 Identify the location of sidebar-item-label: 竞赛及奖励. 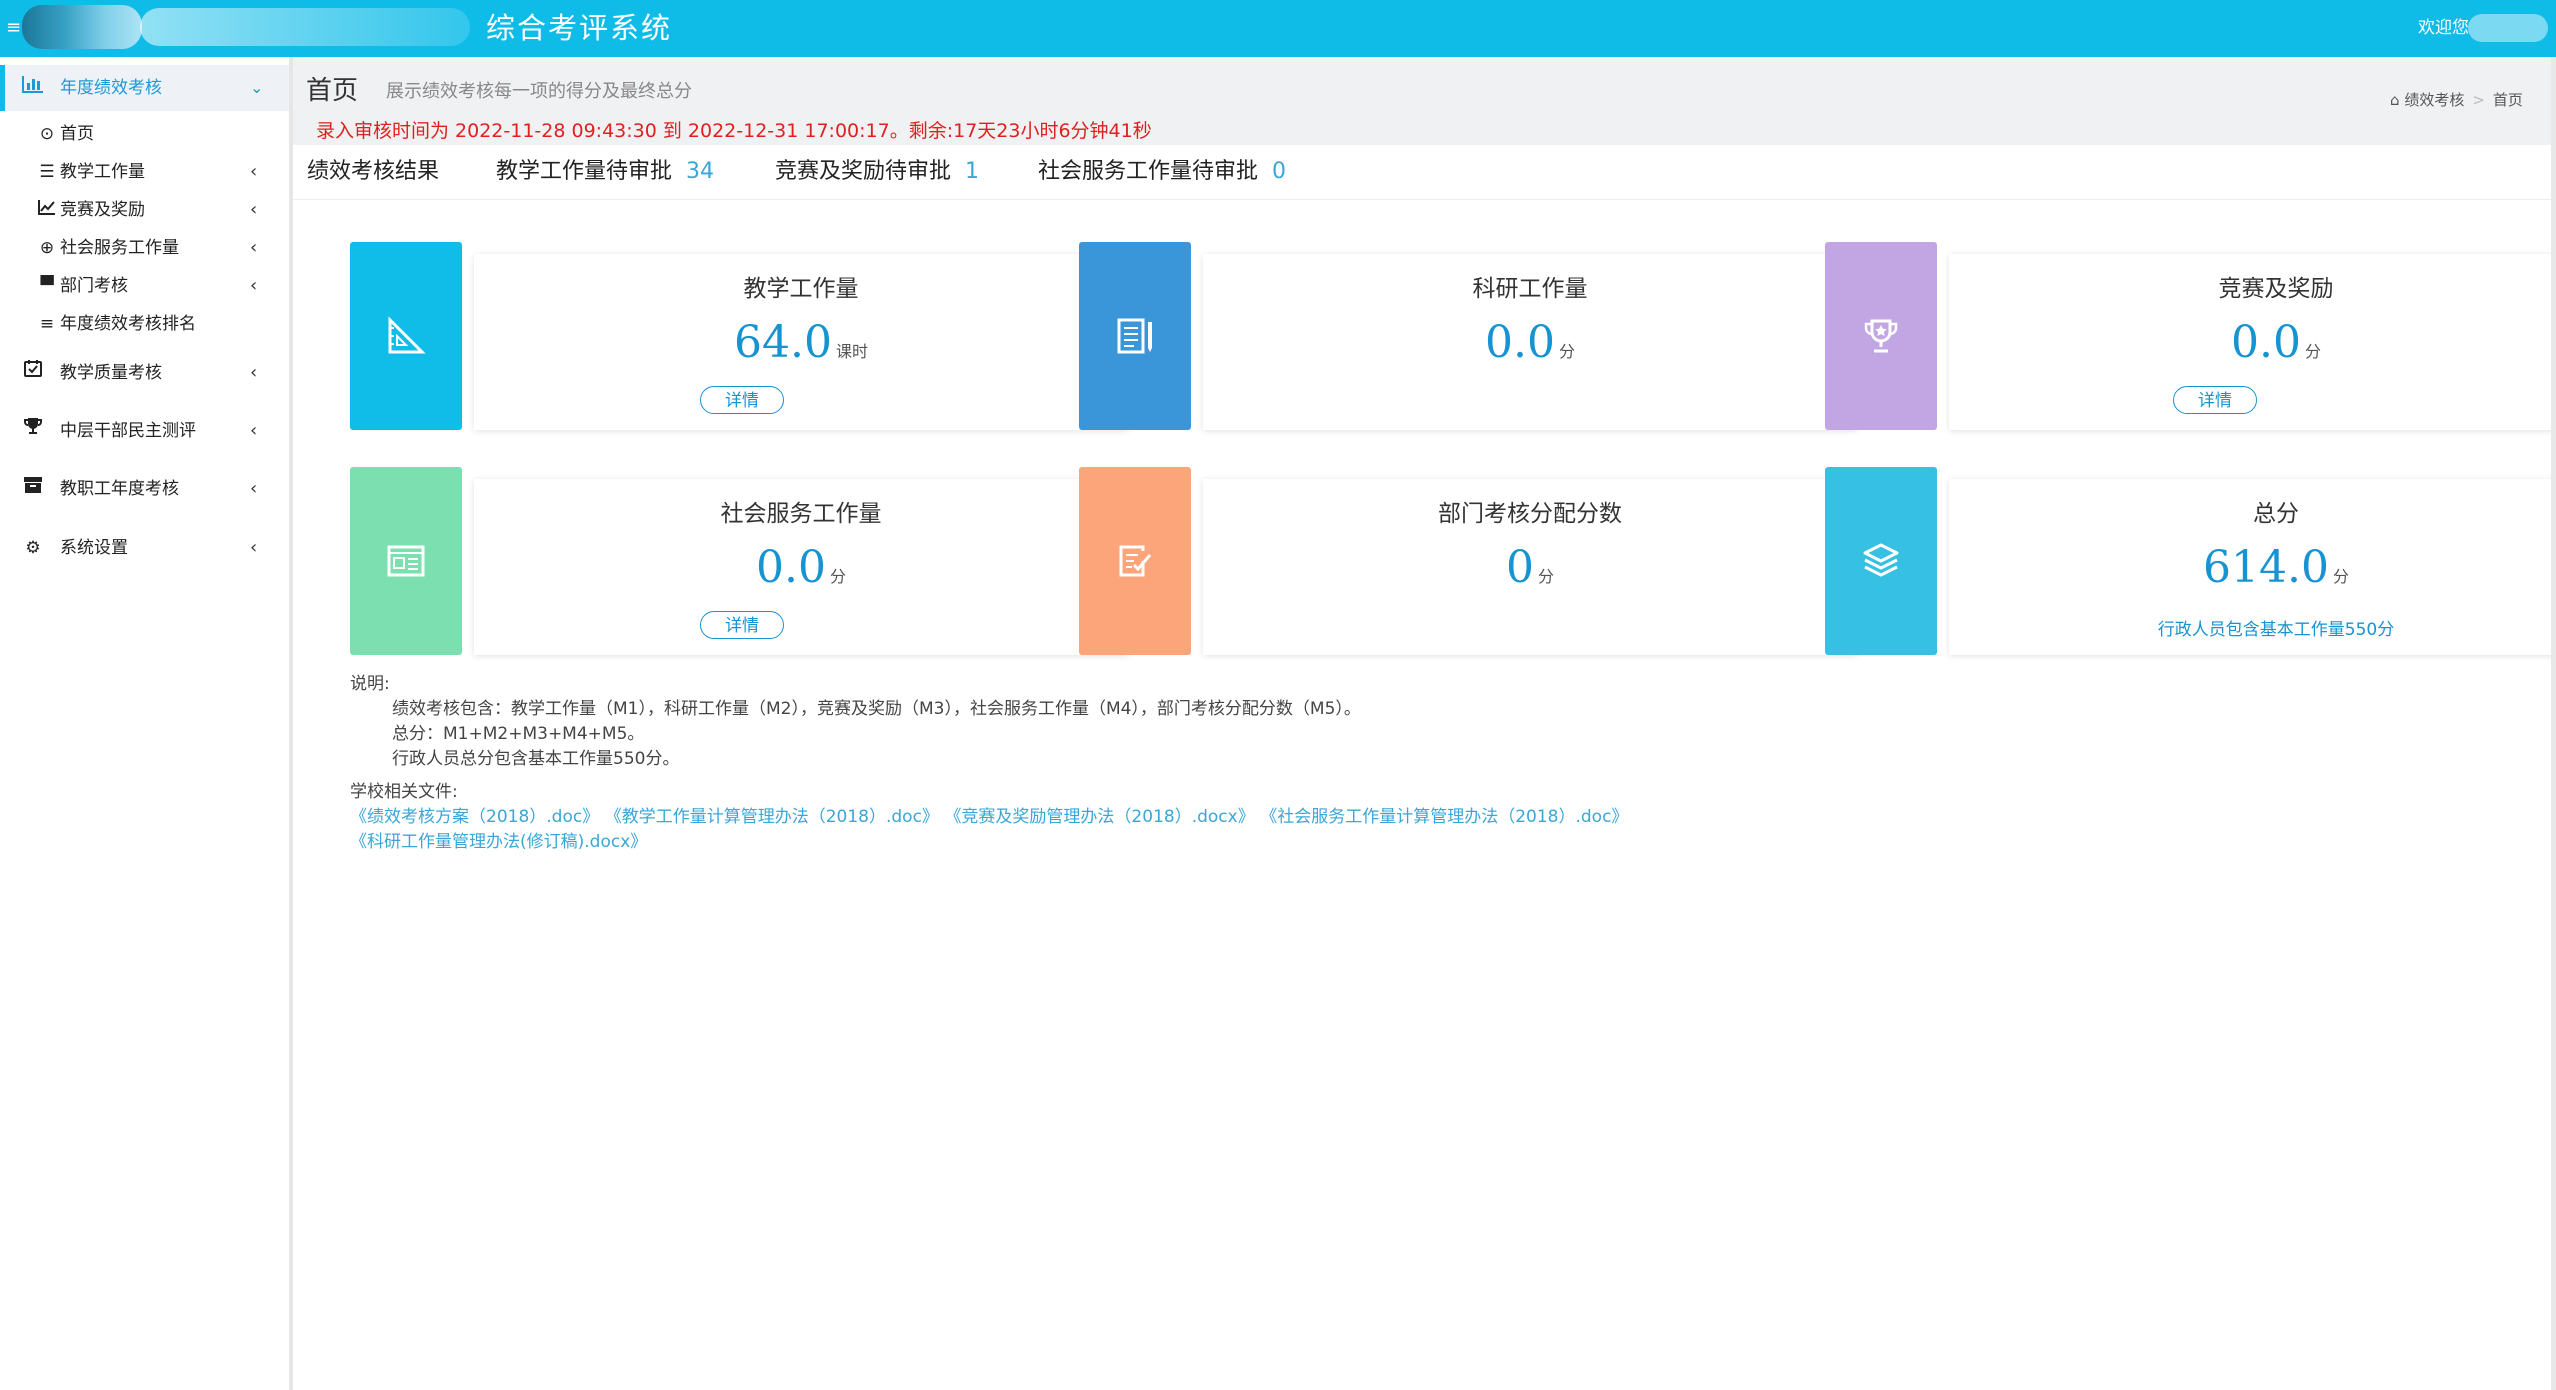
(102, 210).